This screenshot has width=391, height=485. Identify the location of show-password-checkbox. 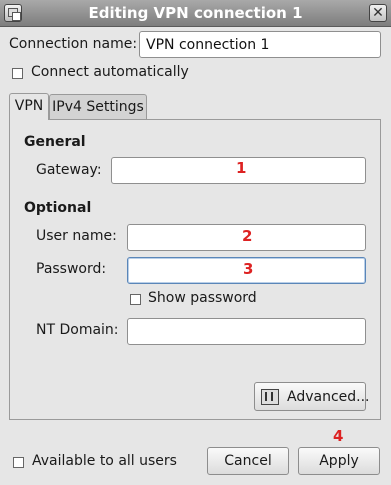
(135, 299).